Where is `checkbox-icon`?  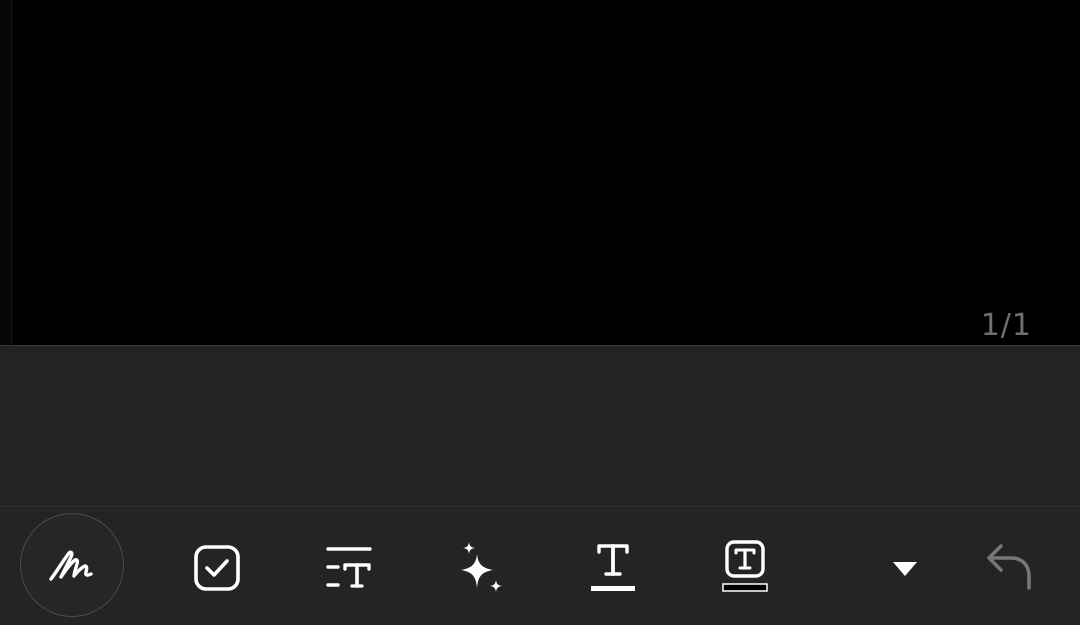
checkbox-icon is located at coordinates (217, 568).